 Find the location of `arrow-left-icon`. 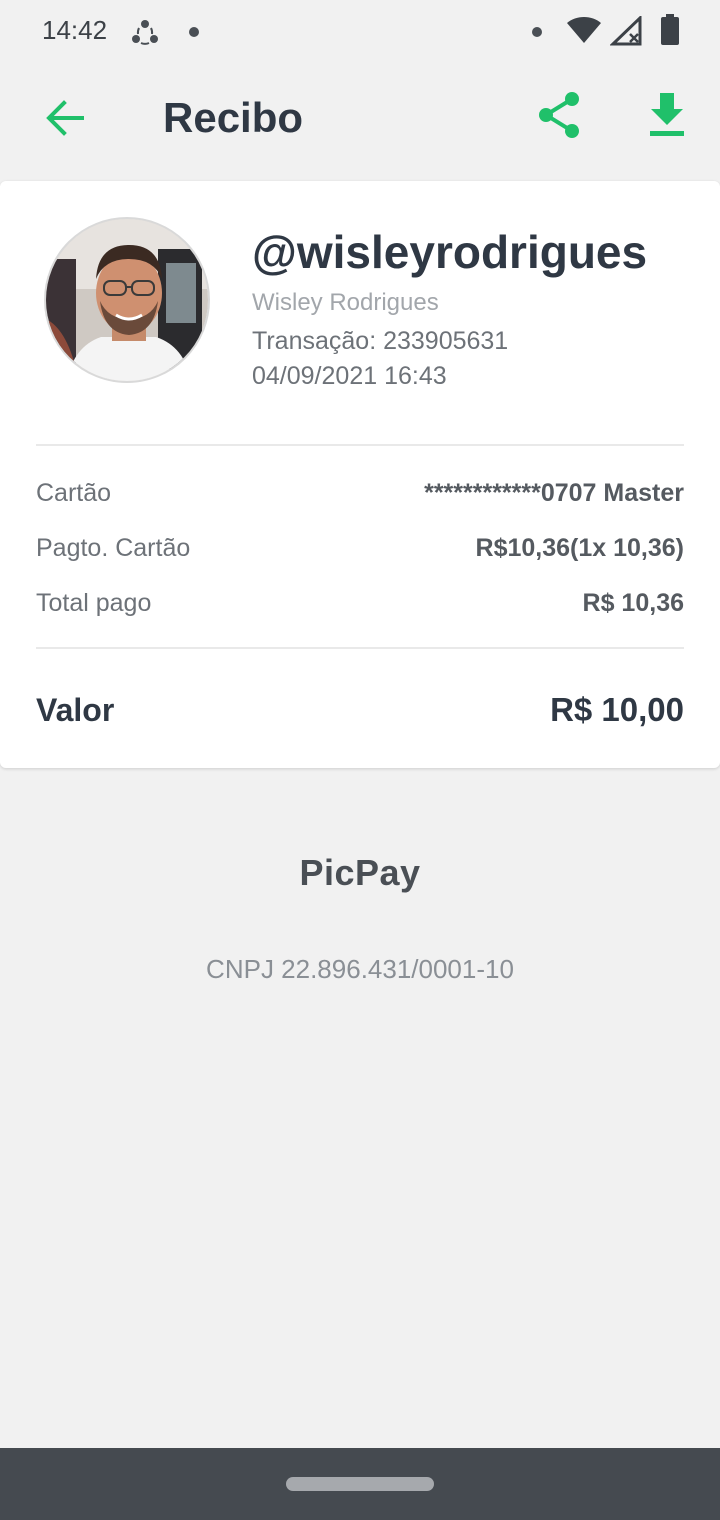

arrow-left-icon is located at coordinates (64, 120).